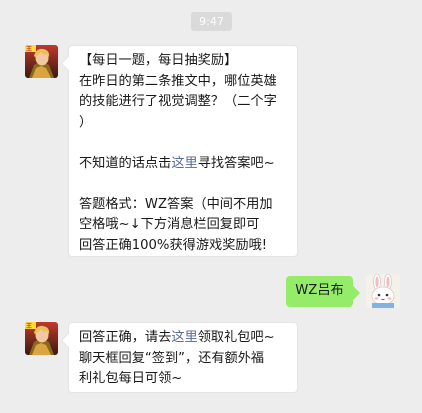 Image resolution: width=422 pixels, height=413 pixels. I want to click on message-text: 在昨日的第二条推文中，哪位英雄, so click(178, 81).